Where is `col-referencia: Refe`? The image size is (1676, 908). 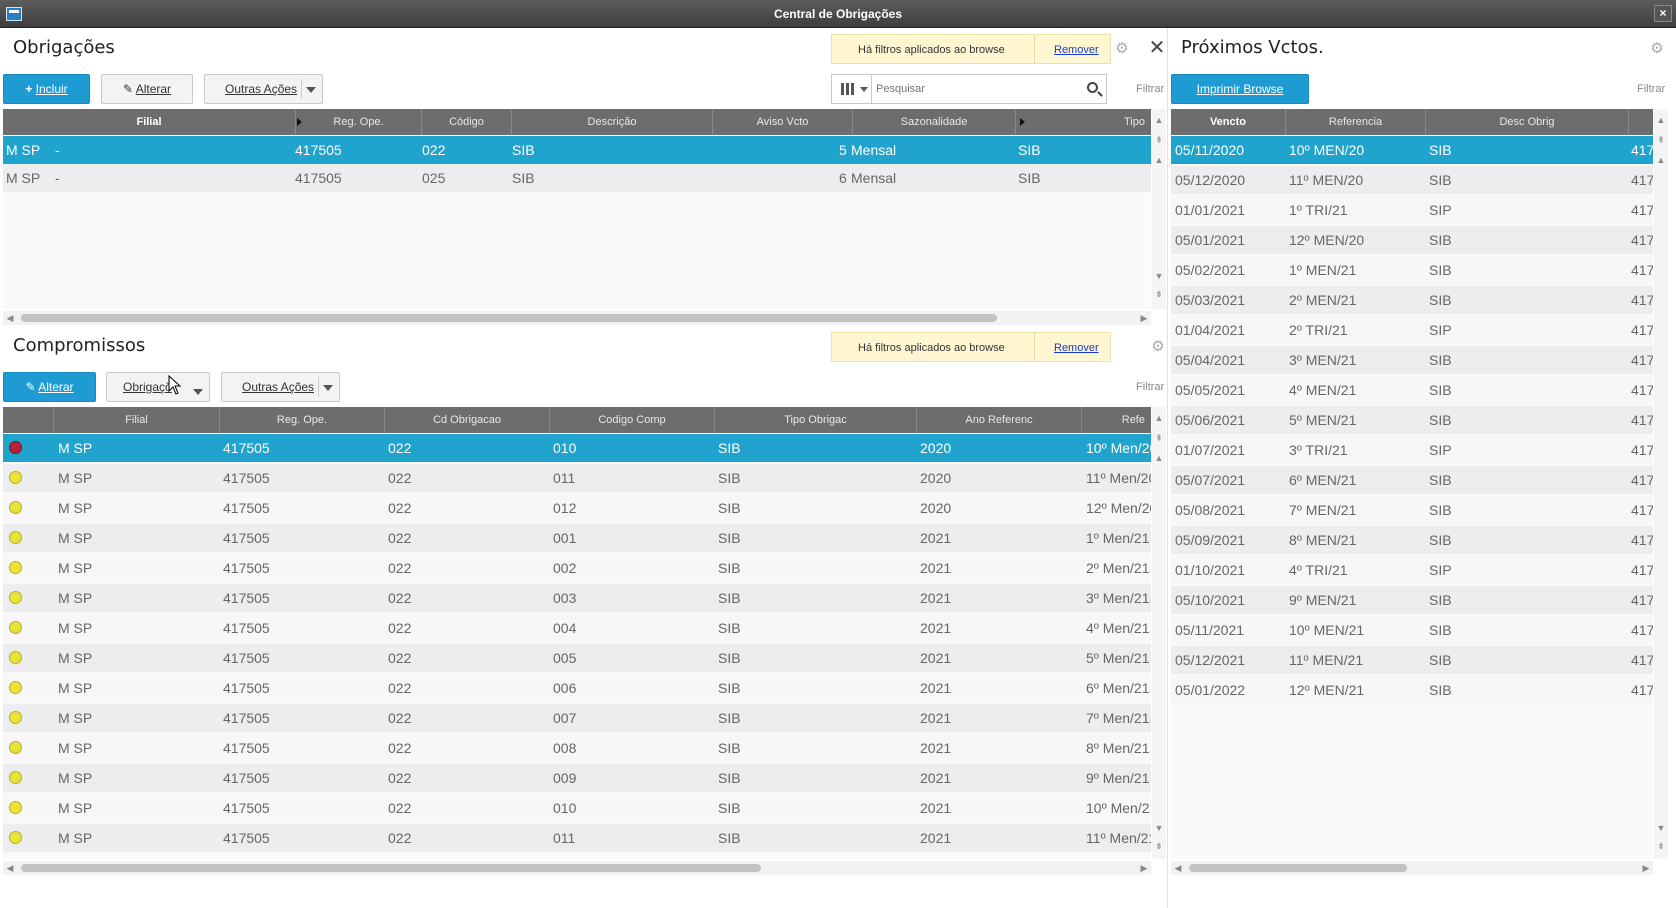
col-referencia: Refe is located at coordinates (1116, 420).